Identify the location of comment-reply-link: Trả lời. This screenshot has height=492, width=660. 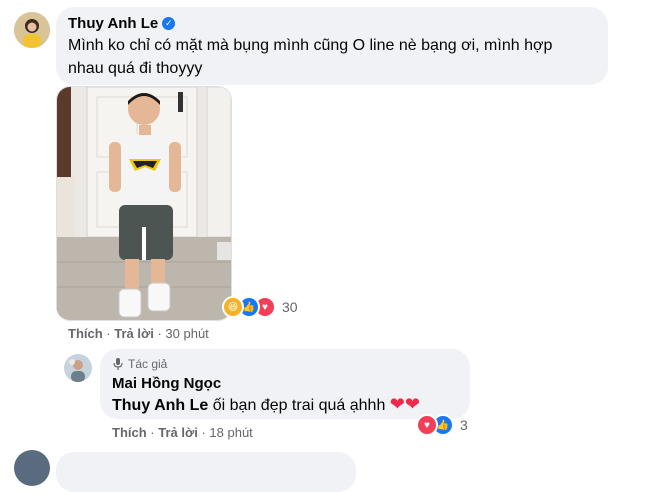
(134, 333).